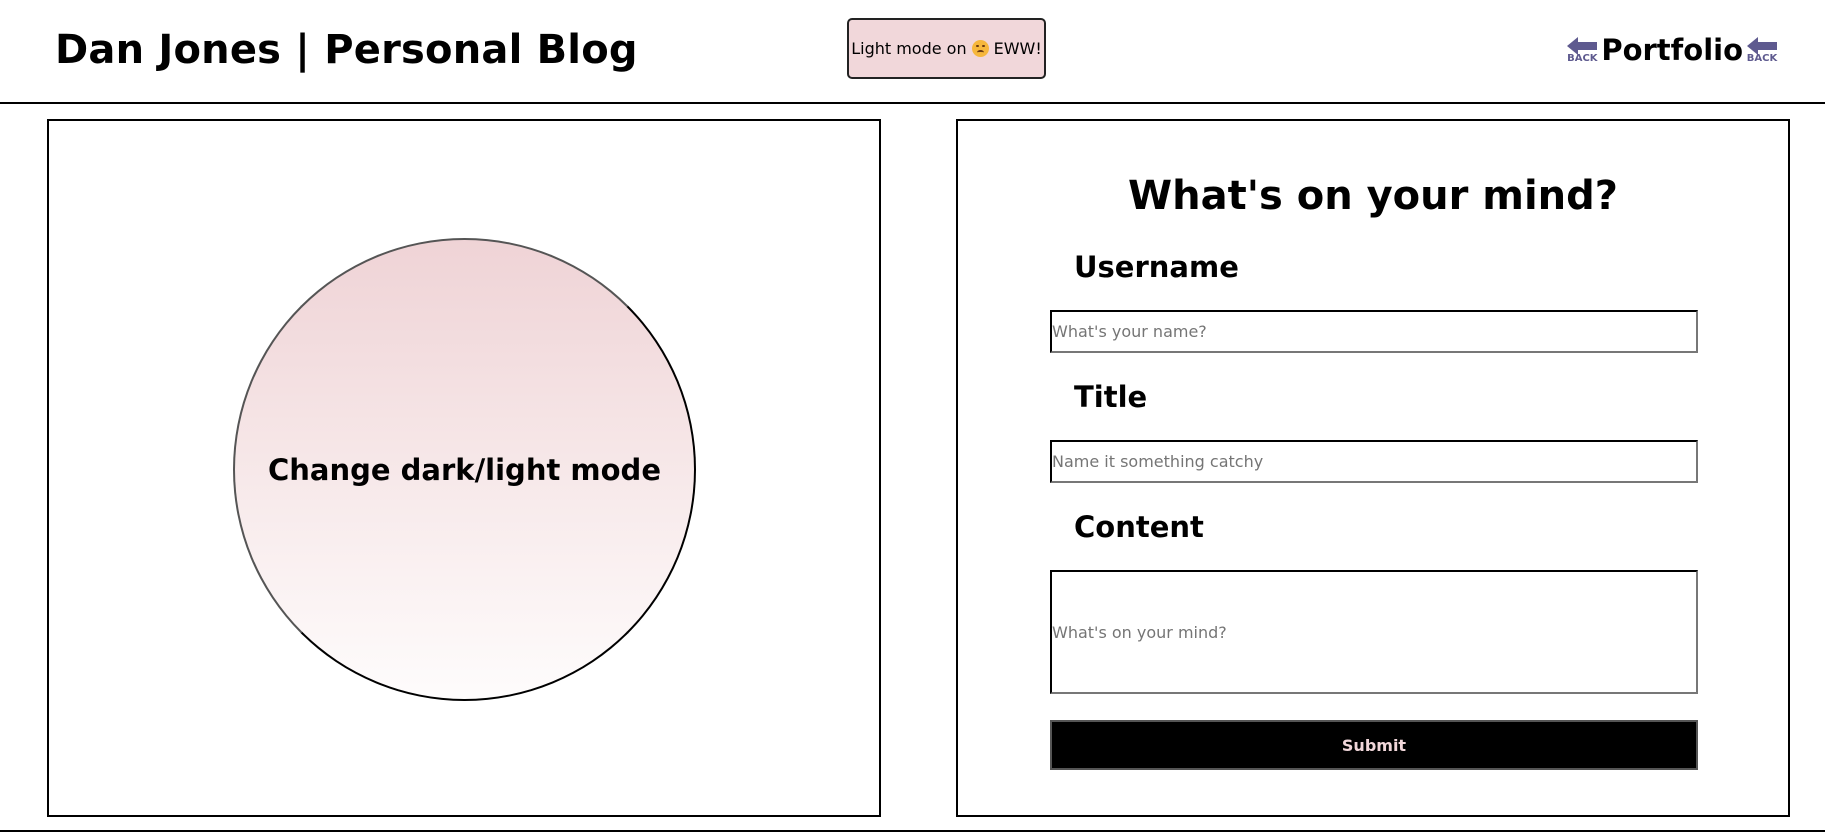 The image size is (1825, 840). I want to click on disappointed-face-icon, so click(980, 48).